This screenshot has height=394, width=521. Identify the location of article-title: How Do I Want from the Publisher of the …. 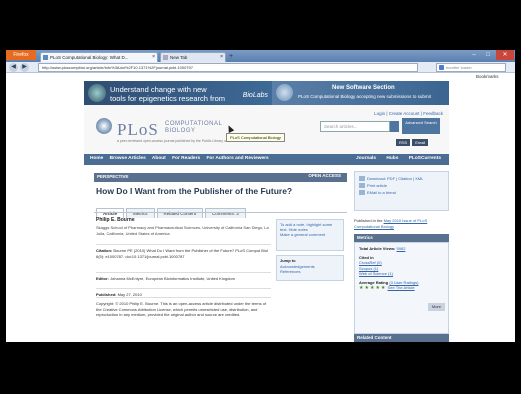
(194, 191).